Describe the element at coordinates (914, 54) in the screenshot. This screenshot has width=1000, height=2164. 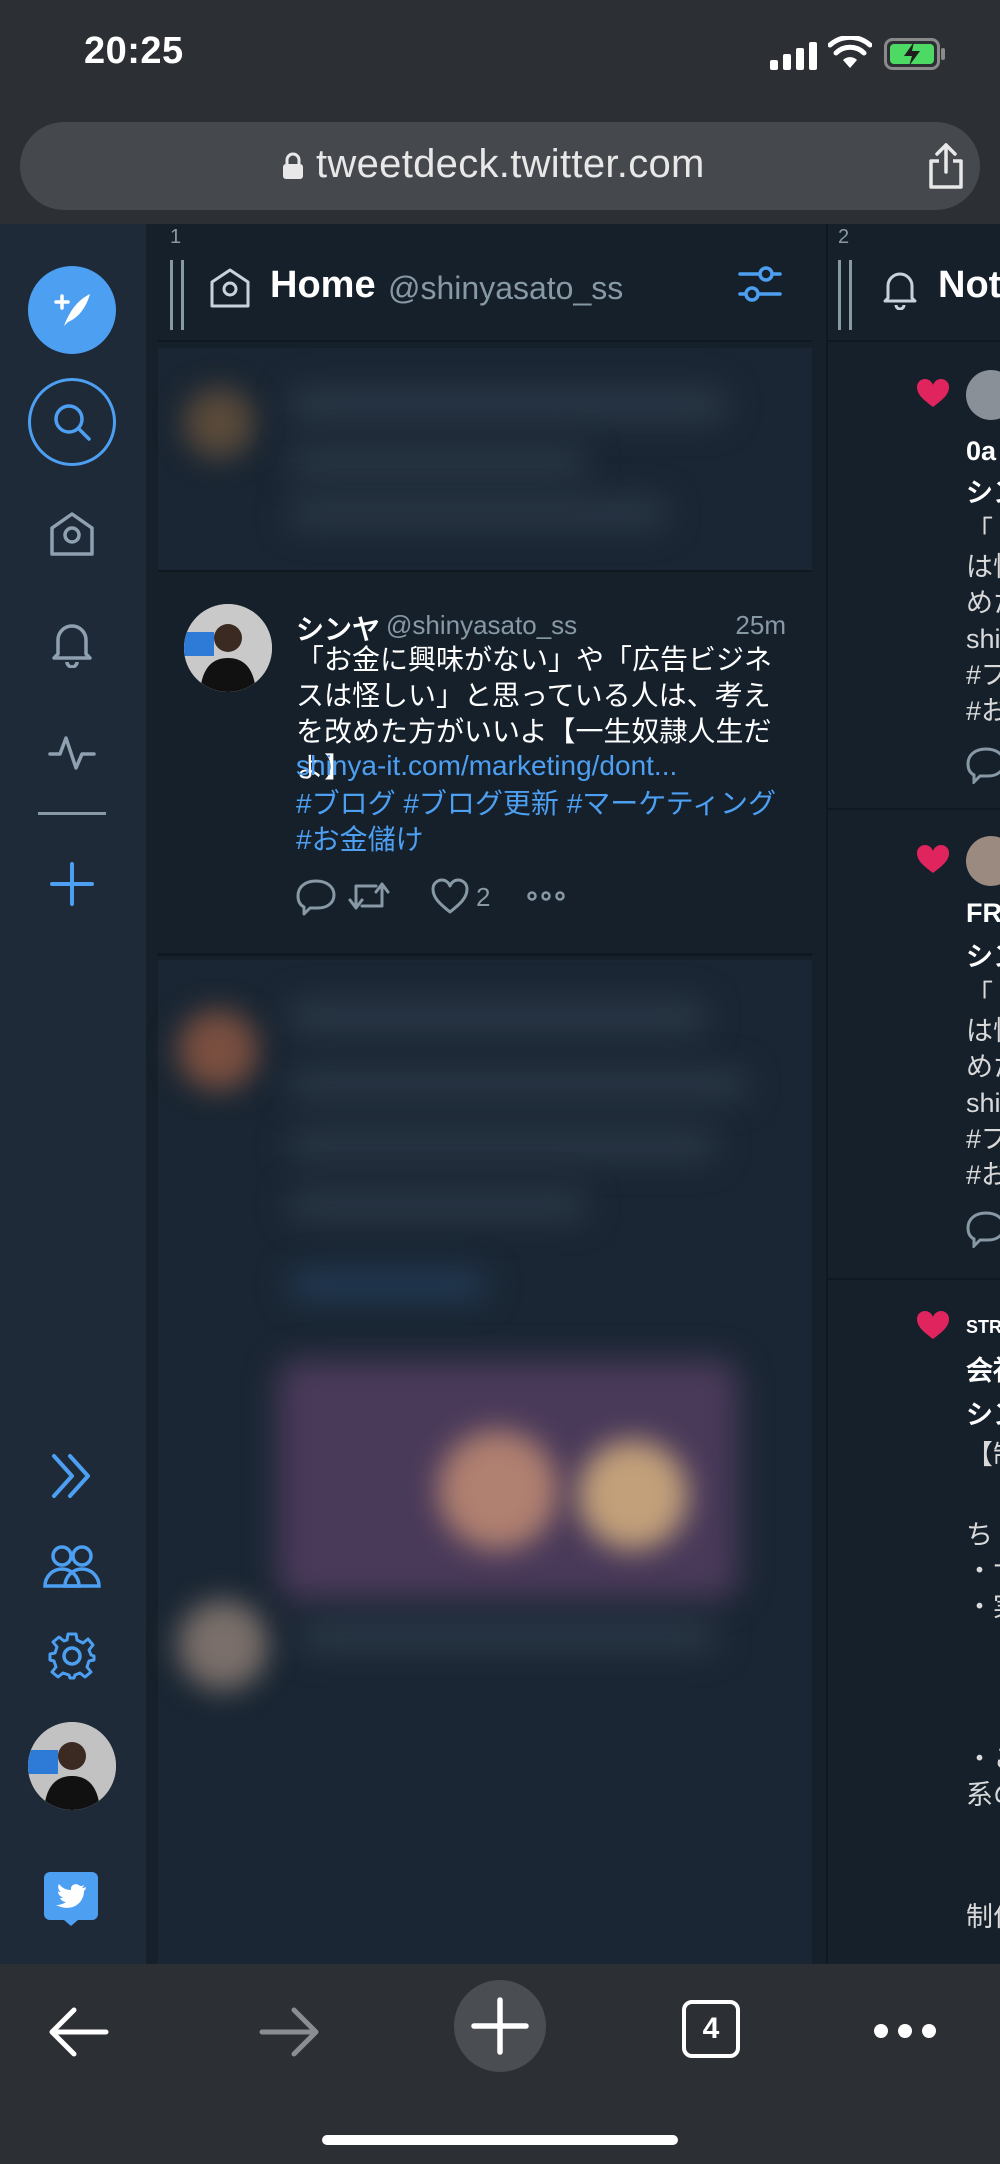
I see `battery-charging-icon` at that location.